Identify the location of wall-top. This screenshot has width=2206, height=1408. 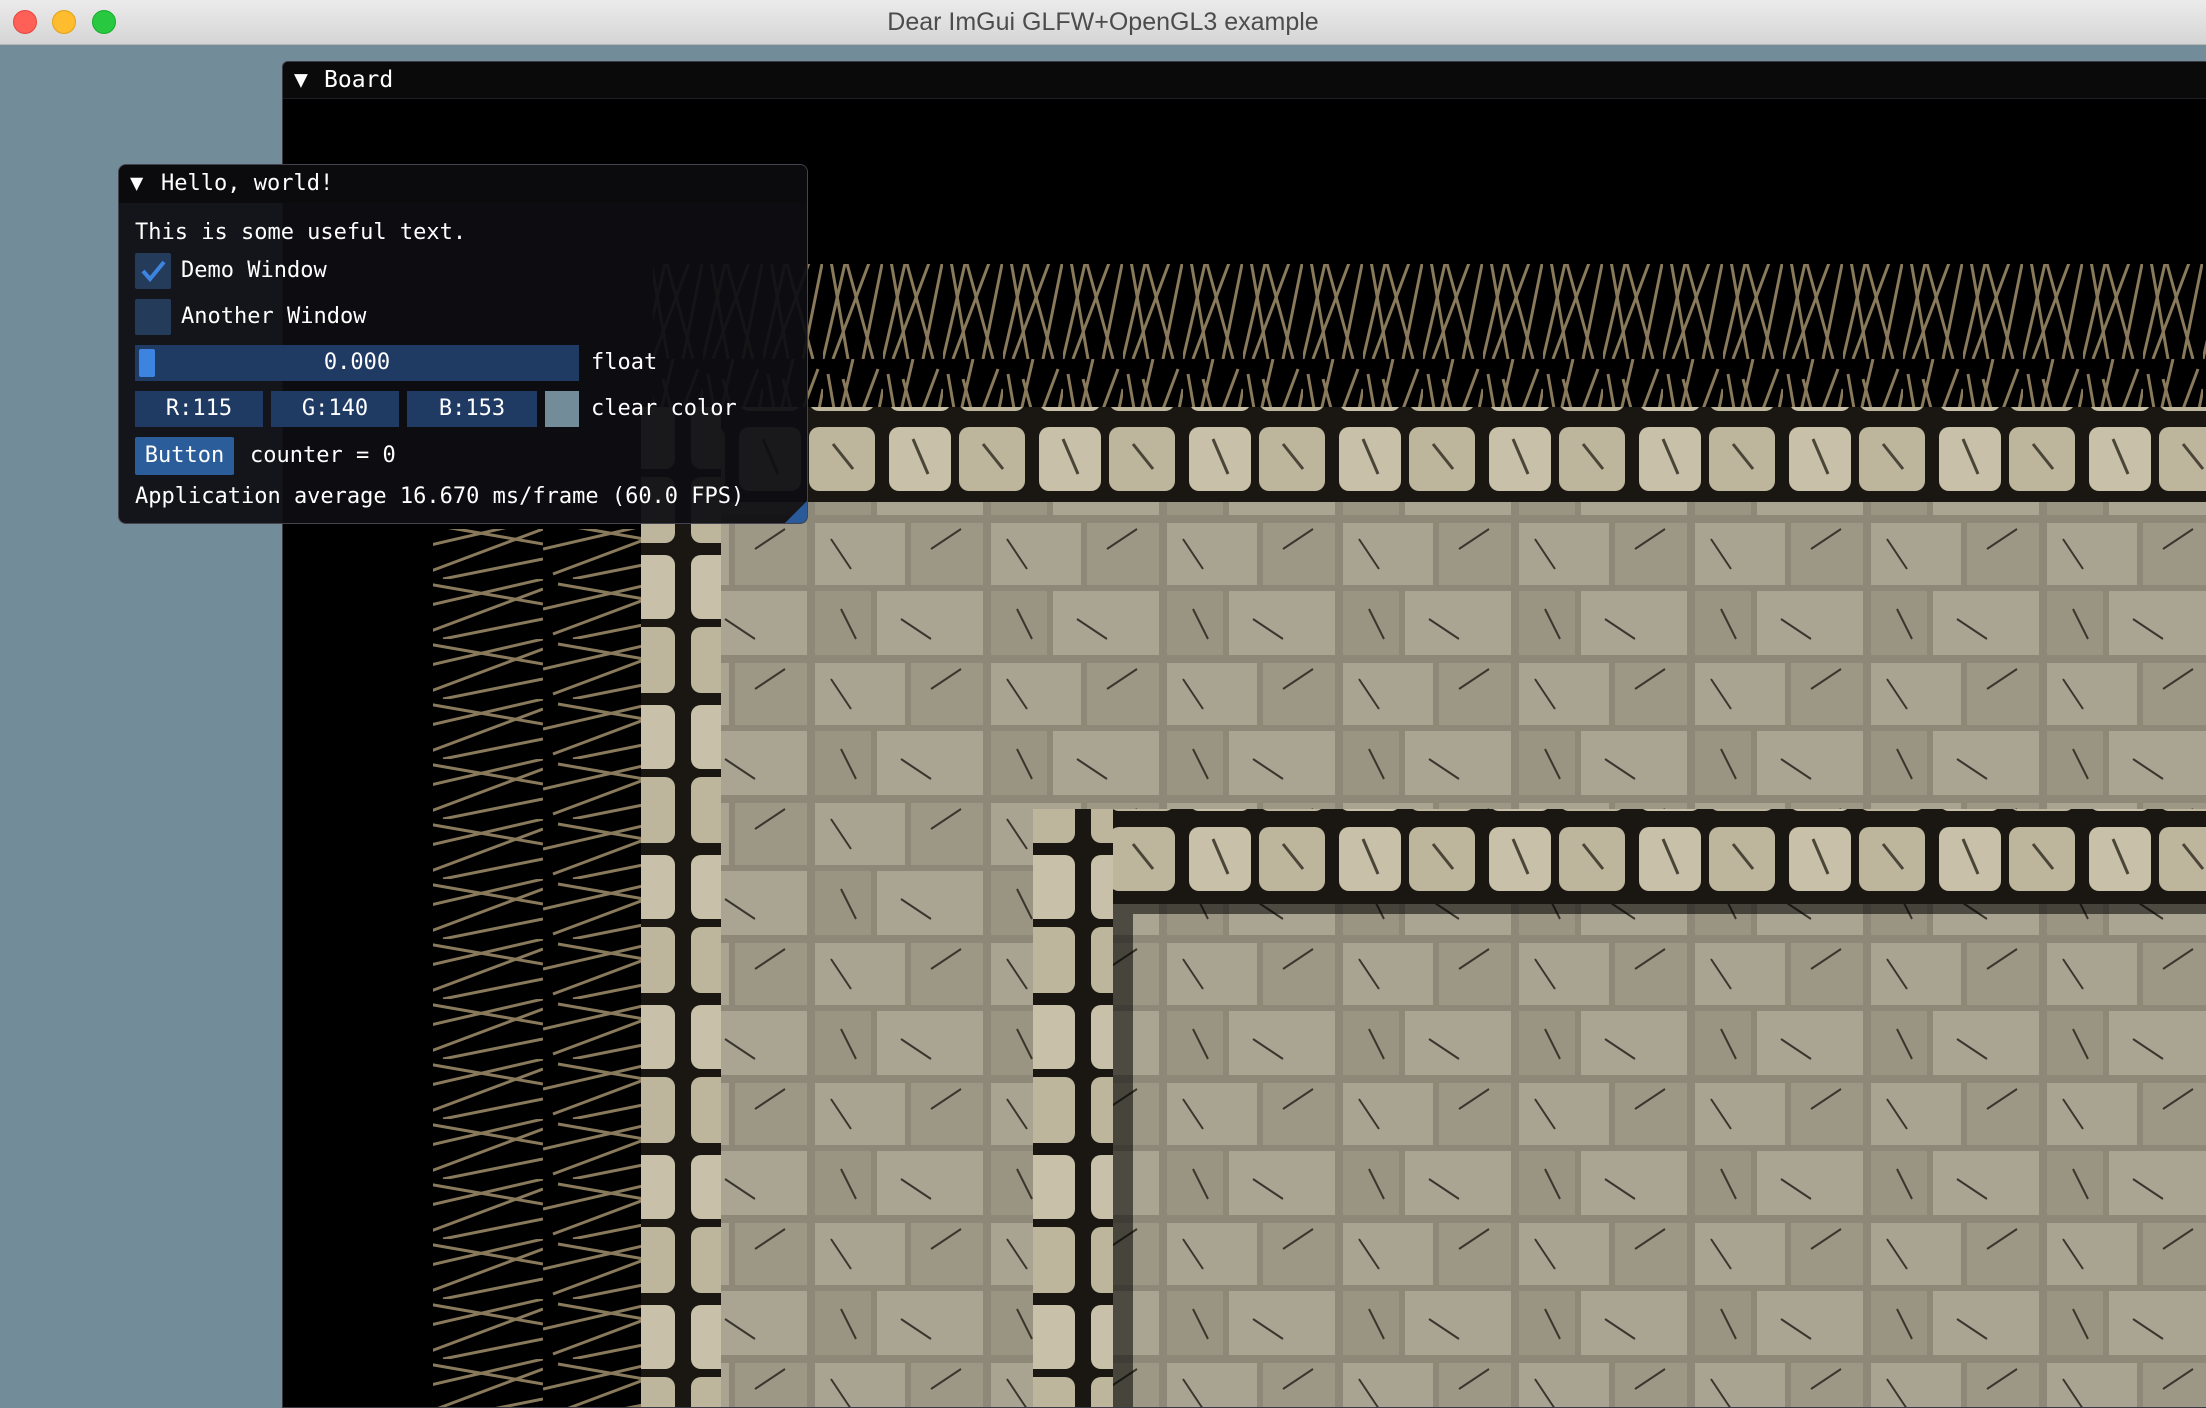
(1423, 454).